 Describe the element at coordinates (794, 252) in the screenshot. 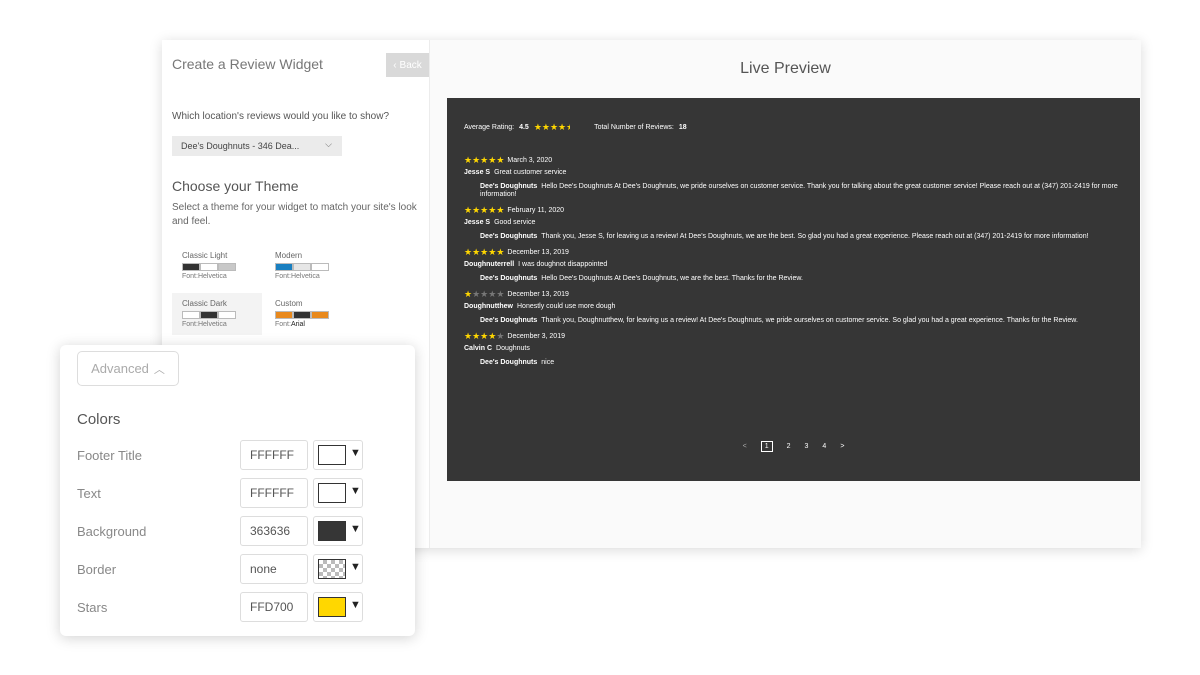

I see `review-meta: ★★★★★ December 13, 2019` at that location.